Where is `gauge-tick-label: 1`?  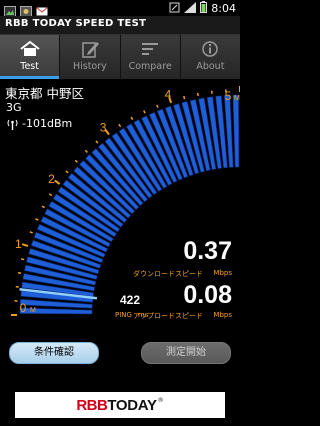 gauge-tick-label: 1 is located at coordinates (18, 244).